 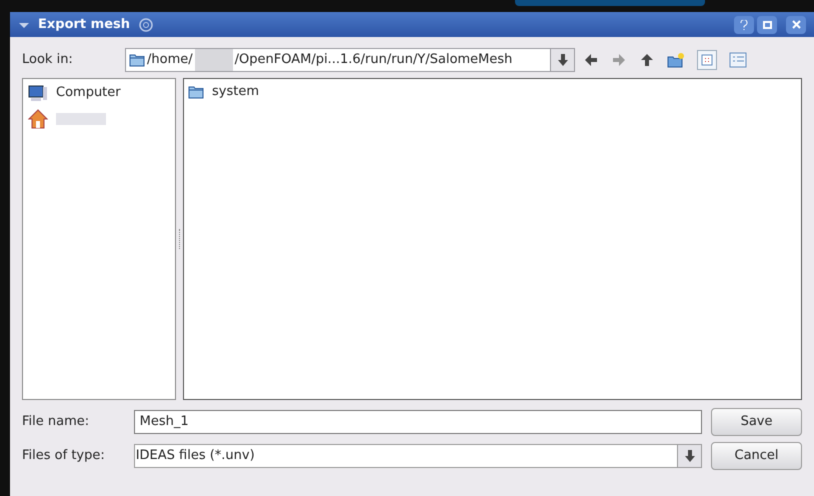 I want to click on save-button: Save, so click(x=756, y=422).